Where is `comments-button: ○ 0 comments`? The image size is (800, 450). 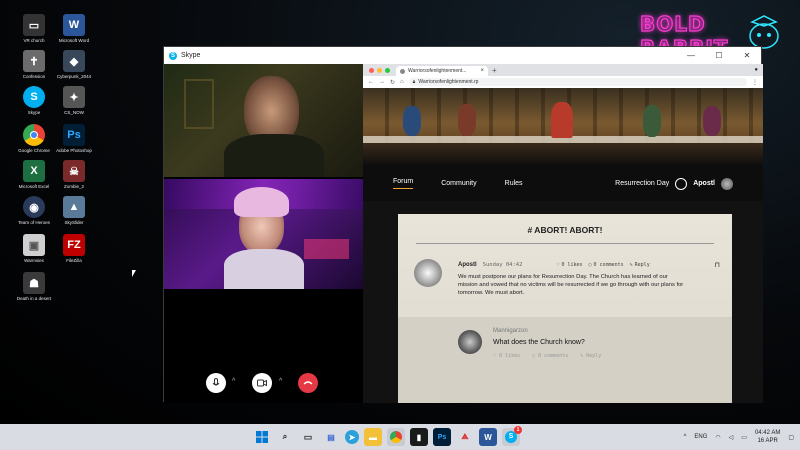
comments-button: ○ 0 comments is located at coordinates (606, 265).